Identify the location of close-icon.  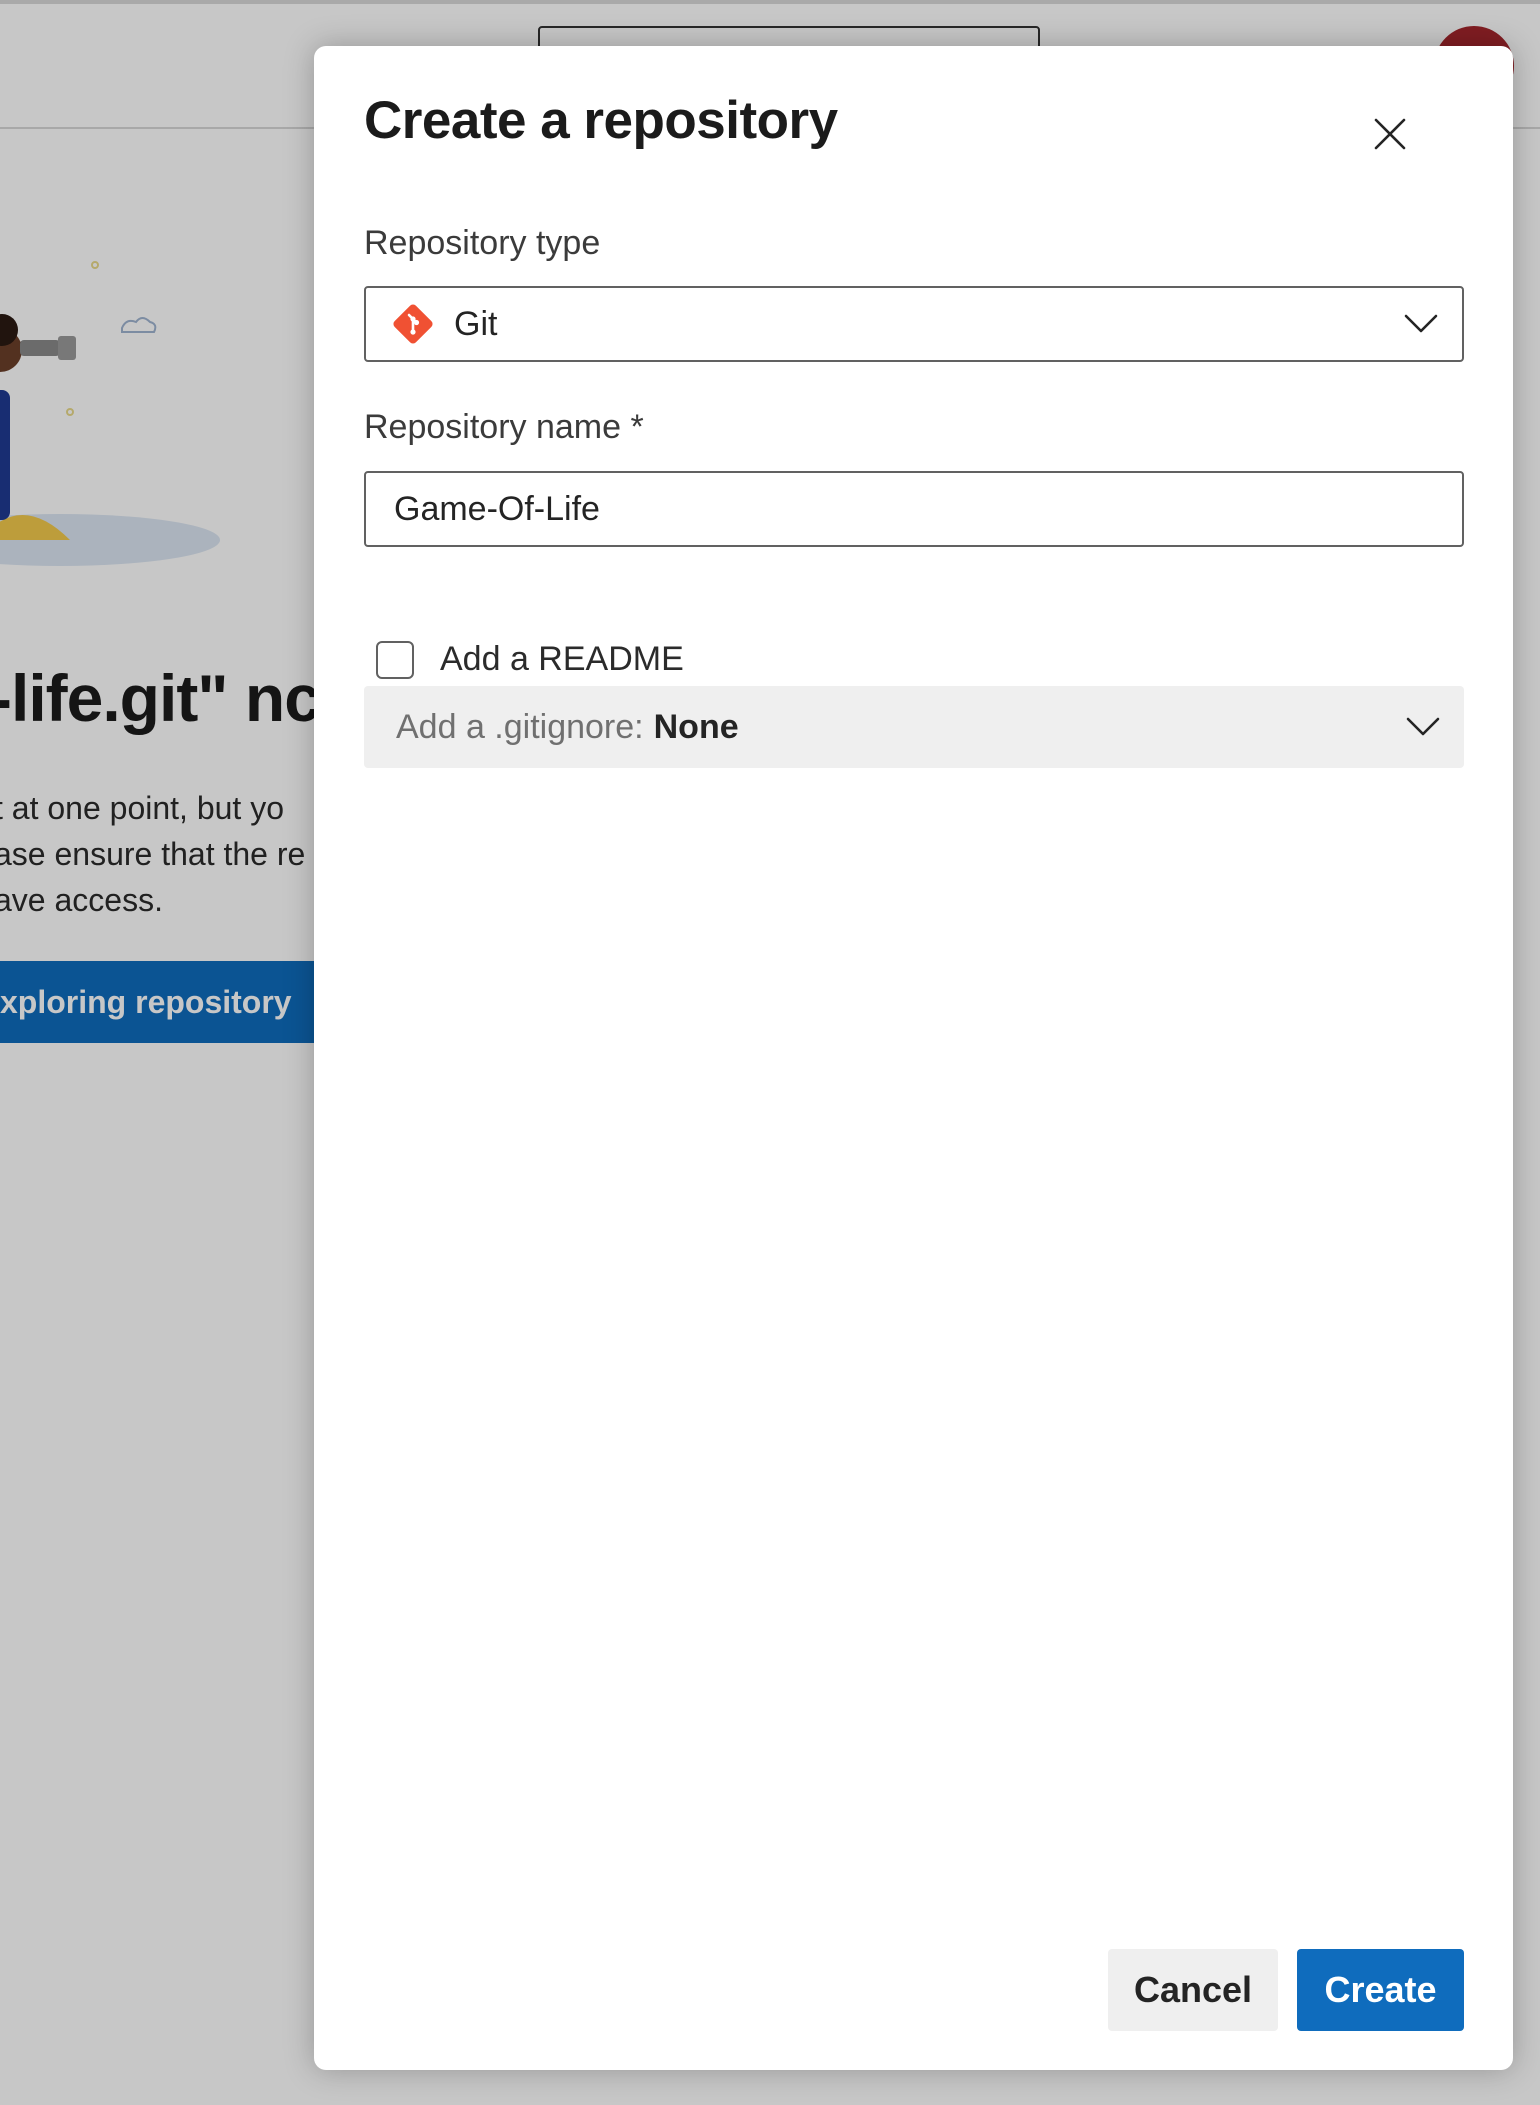
(1390, 134).